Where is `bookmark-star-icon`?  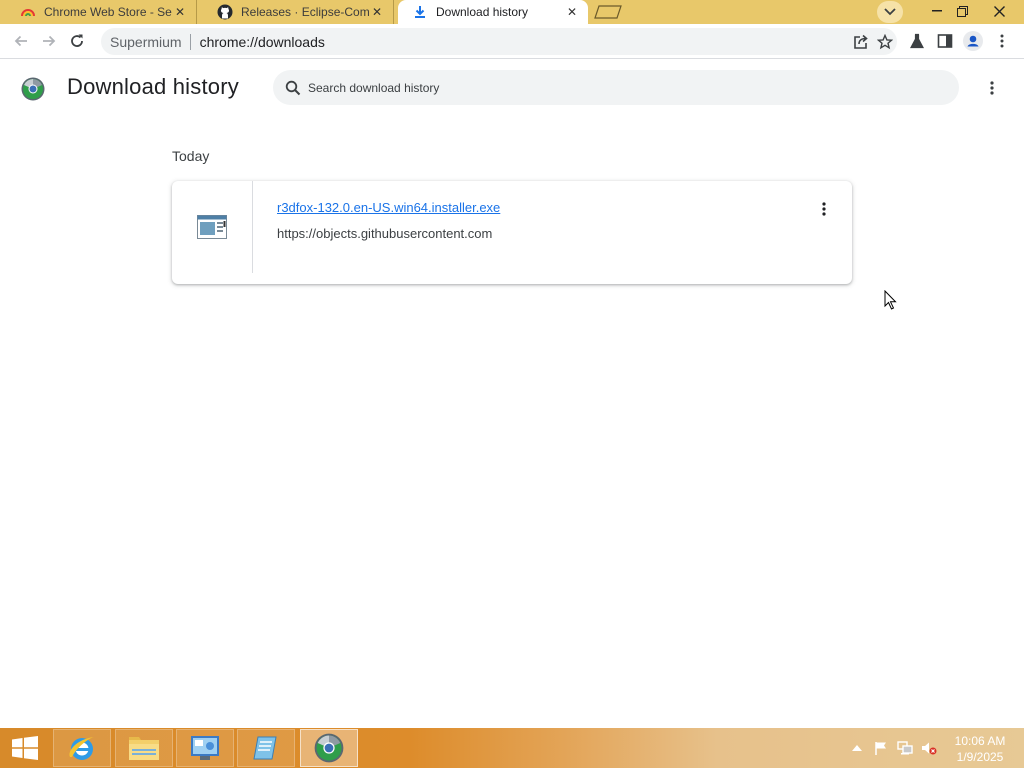
bookmark-star-icon is located at coordinates (885, 42).